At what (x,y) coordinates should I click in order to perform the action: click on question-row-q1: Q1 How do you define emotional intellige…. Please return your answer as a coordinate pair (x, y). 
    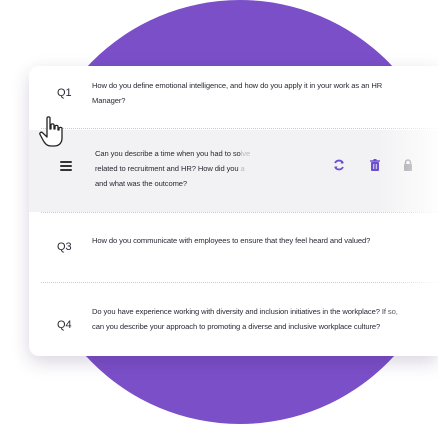
    Looking at the image, I should click on (233, 97).